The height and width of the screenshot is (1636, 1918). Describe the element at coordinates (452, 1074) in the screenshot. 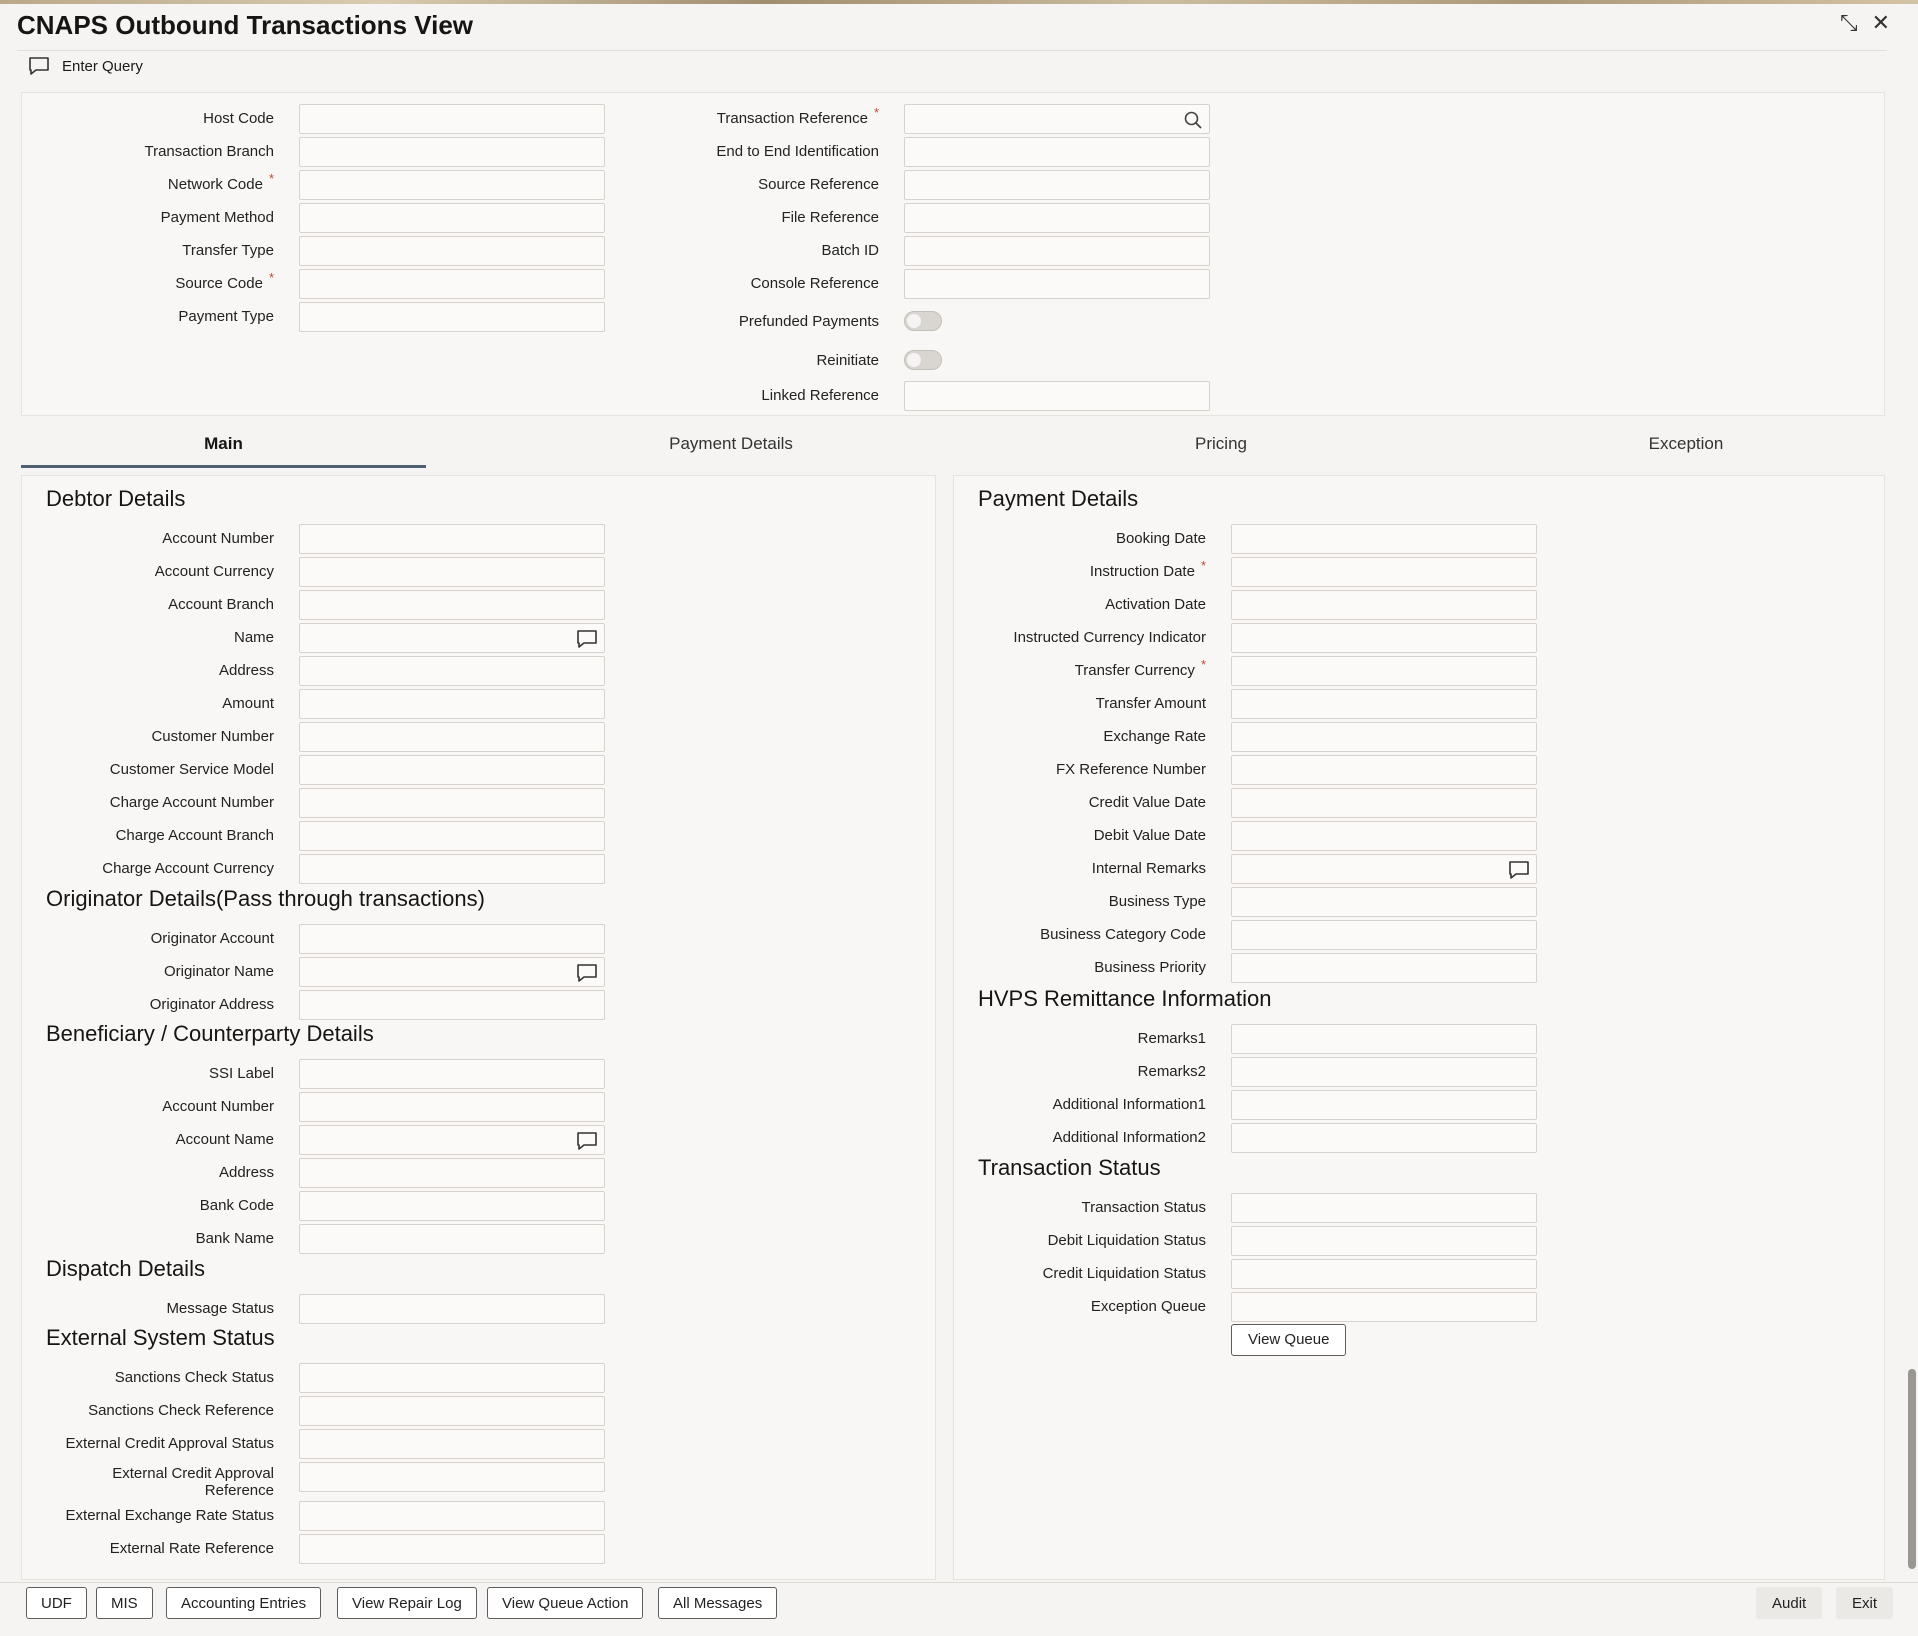

I see `ssi-label-input` at that location.